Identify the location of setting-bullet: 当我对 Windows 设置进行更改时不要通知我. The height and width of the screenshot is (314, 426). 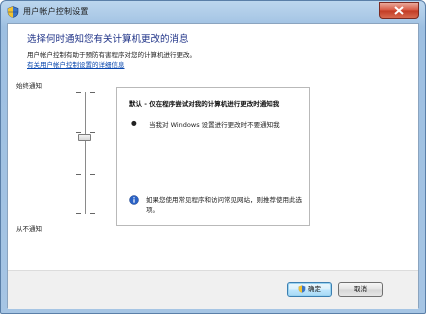
(214, 125).